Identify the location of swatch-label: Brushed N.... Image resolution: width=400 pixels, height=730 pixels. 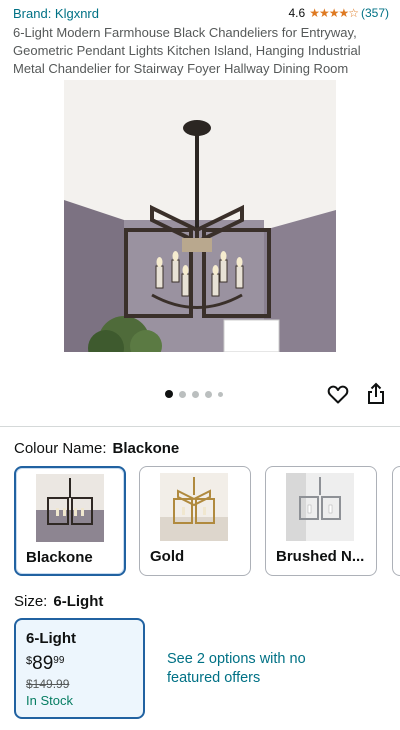
(320, 556).